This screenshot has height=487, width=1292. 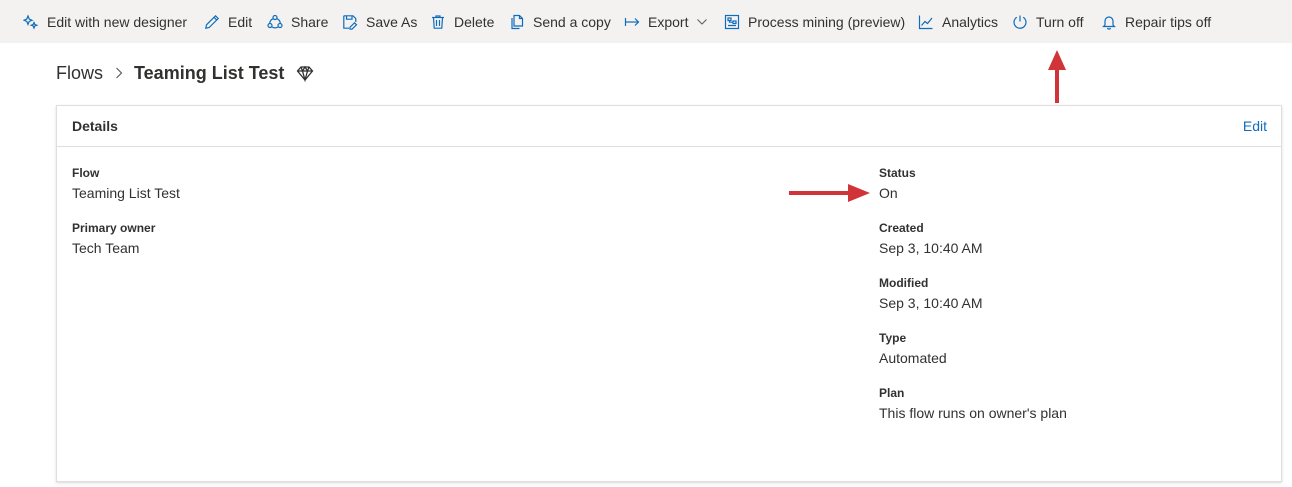 What do you see at coordinates (732, 21) in the screenshot?
I see `process-mining-icon` at bounding box center [732, 21].